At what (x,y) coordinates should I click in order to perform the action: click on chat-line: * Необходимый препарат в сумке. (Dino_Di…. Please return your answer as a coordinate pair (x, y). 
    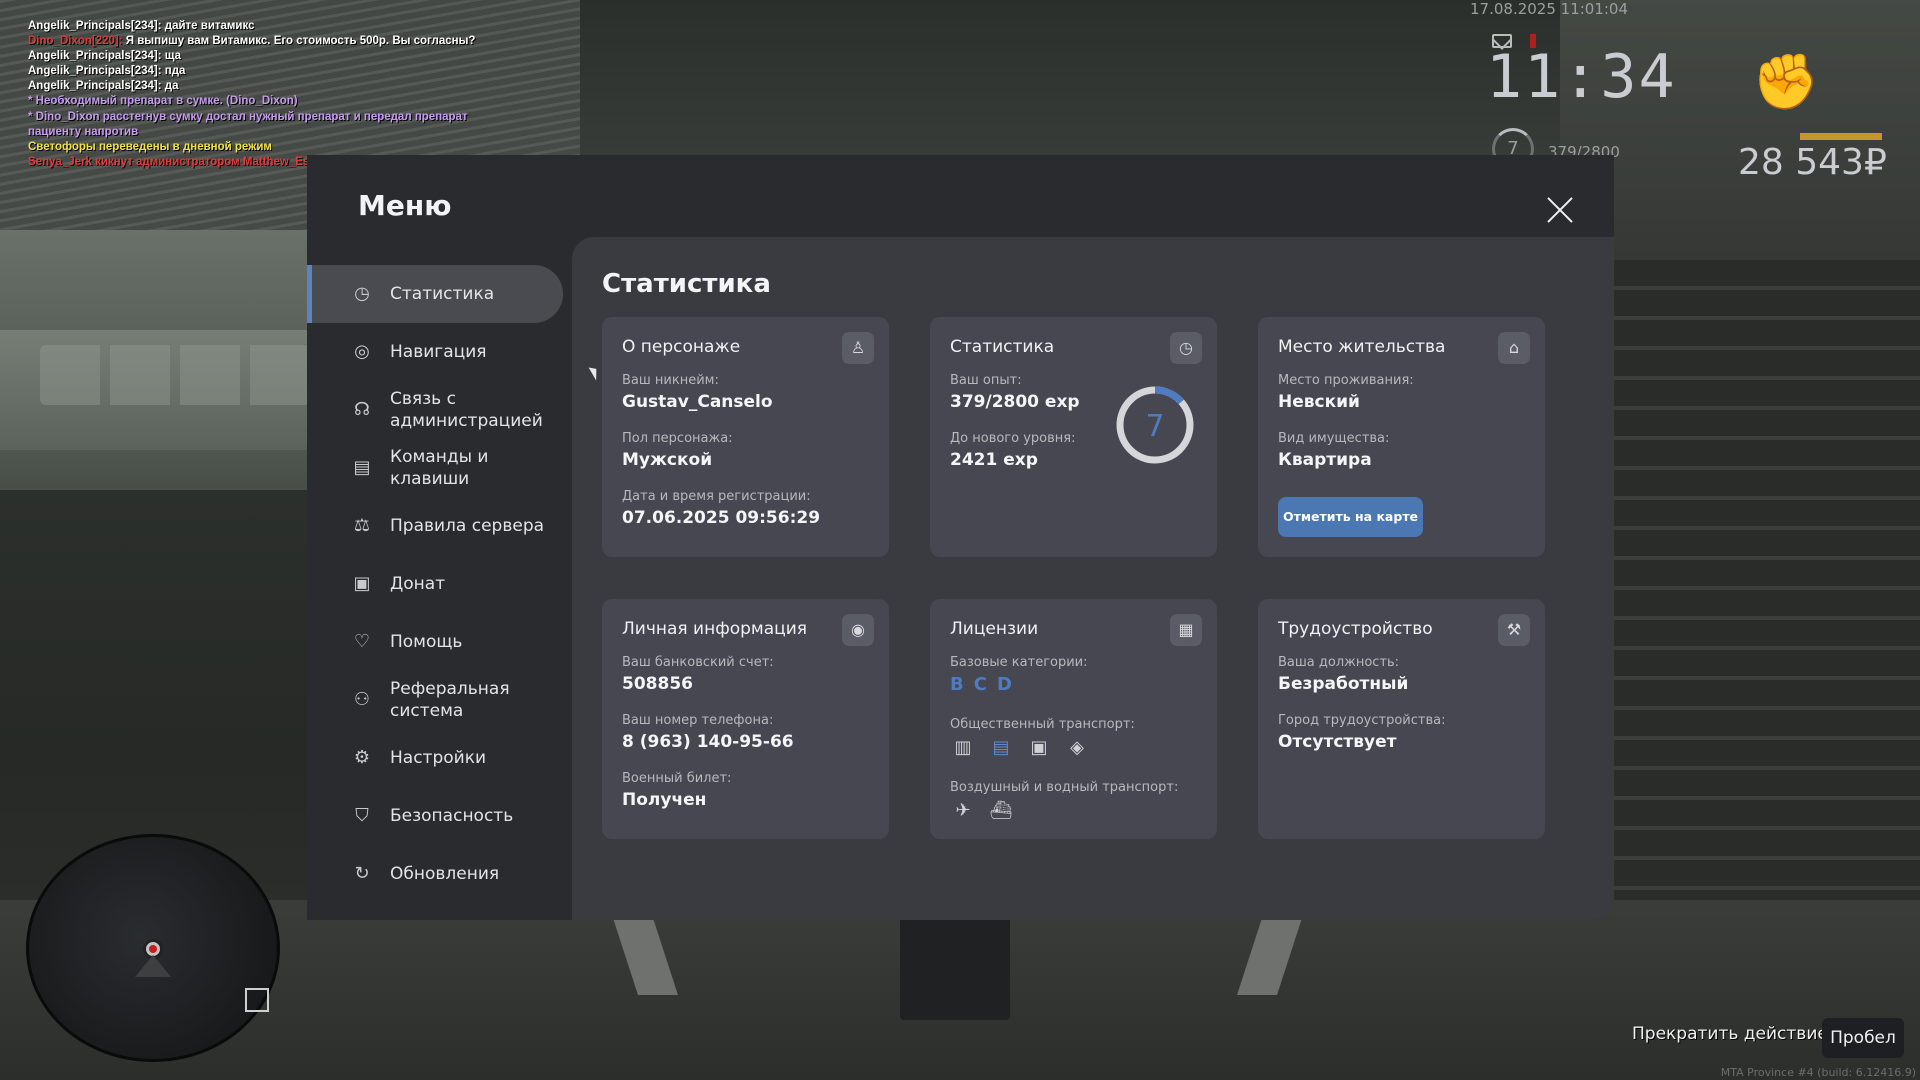
    Looking at the image, I should click on (163, 101).